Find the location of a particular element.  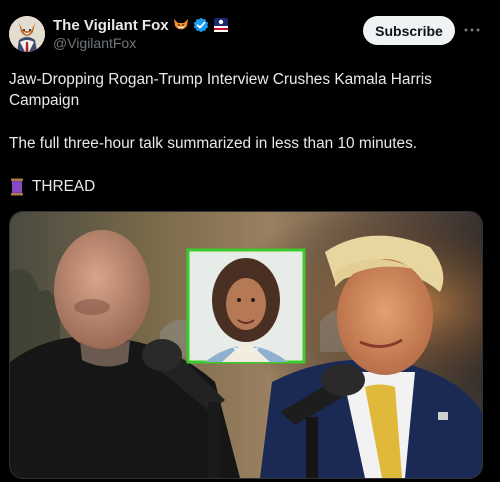

tweet-text-line-2: Campaign is located at coordinates (44, 100).